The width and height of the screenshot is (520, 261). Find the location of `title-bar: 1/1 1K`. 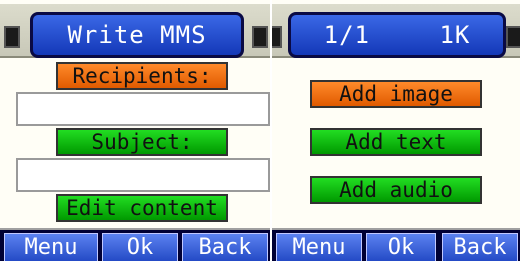

title-bar: 1/1 1K is located at coordinates (396, 31).